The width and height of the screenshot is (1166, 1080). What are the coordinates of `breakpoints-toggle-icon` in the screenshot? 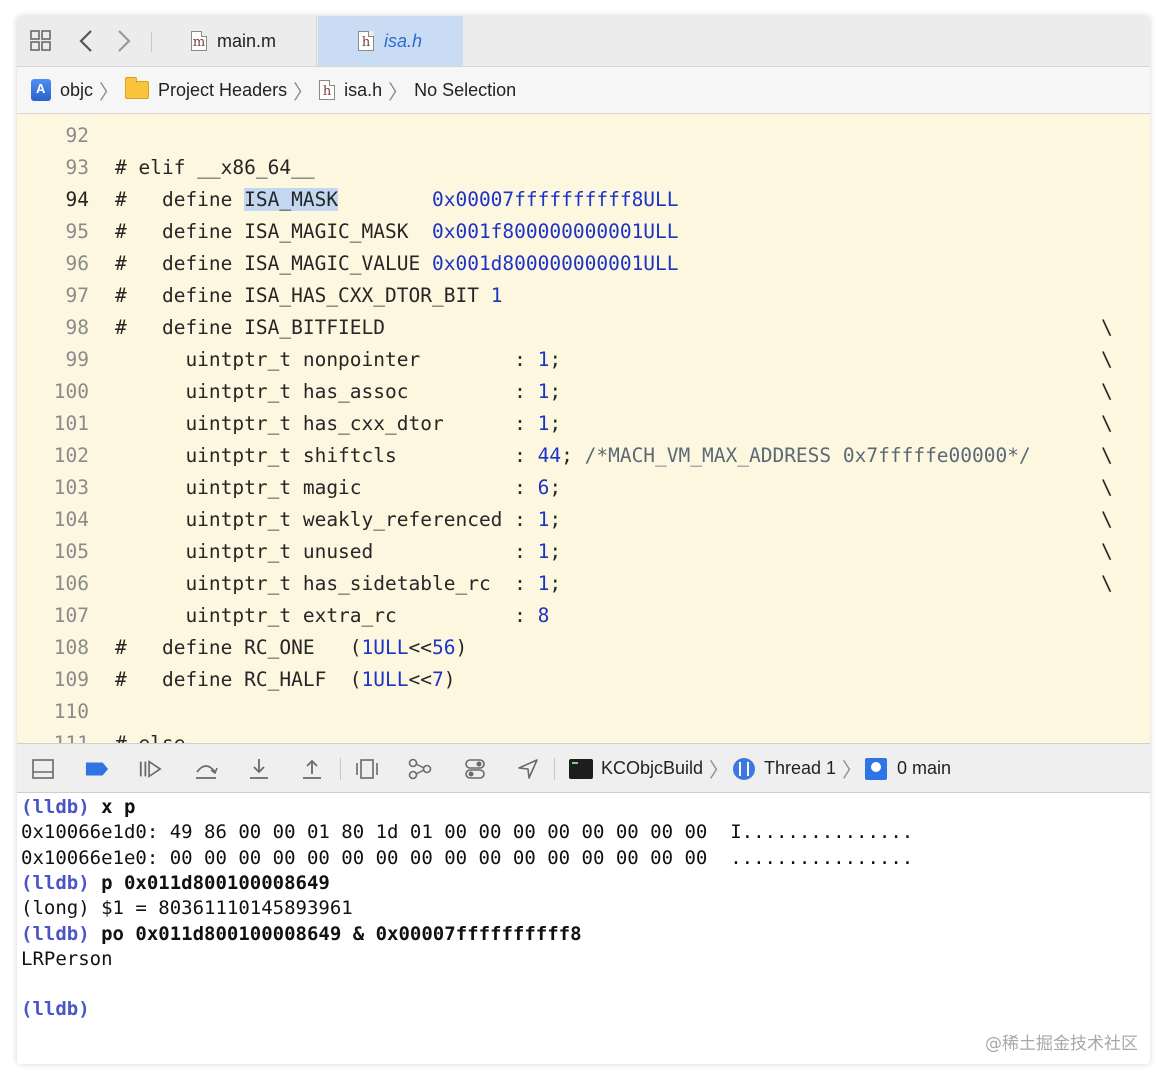 It's located at (97, 769).